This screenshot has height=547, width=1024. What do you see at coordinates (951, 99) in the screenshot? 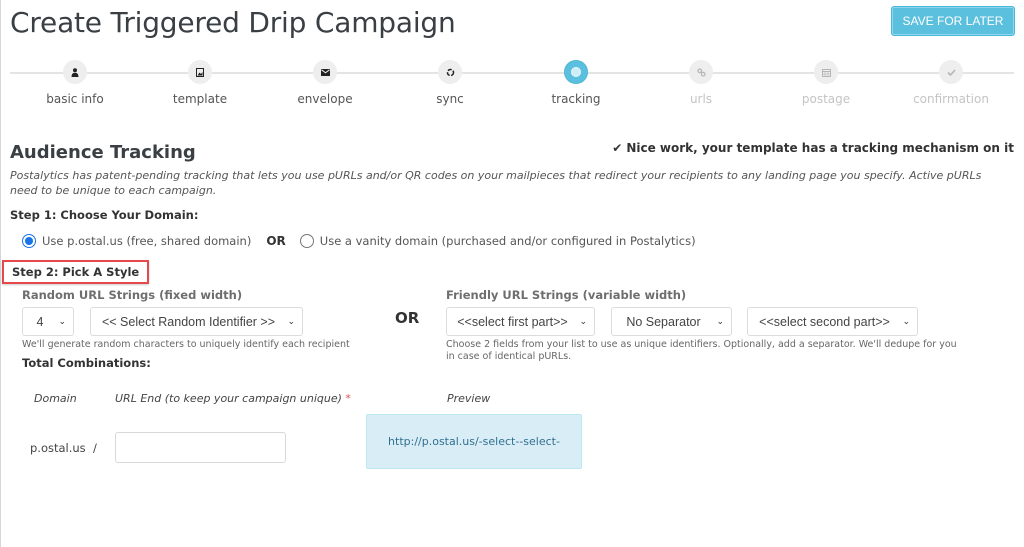
I see `step-label: confirmation` at bounding box center [951, 99].